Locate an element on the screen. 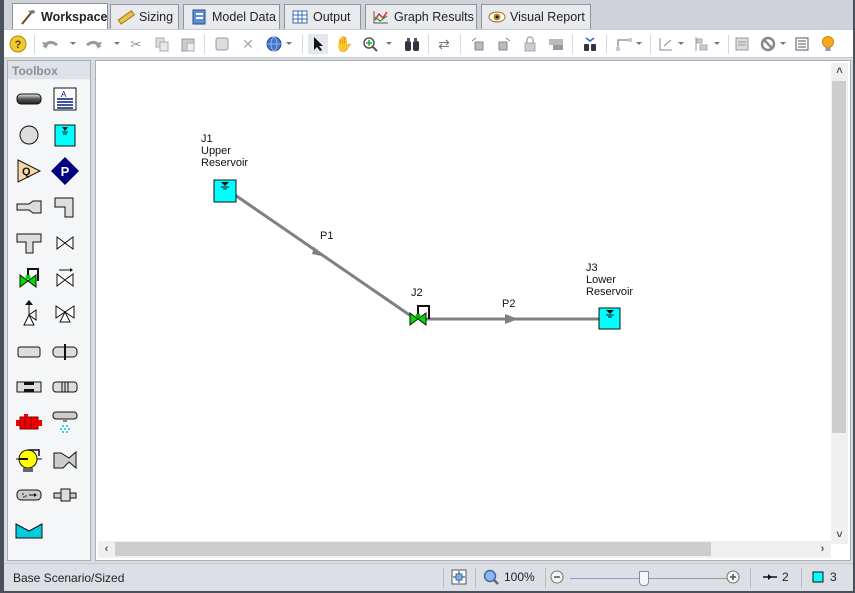 This screenshot has width=855, height=593. junction-name: Upper is located at coordinates (216, 151).